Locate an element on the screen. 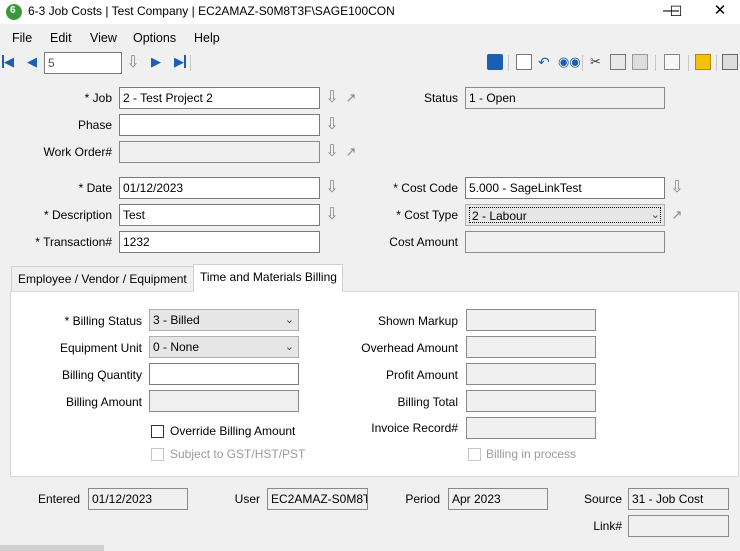  cost-code-field: 5.000 - SageLinkTest is located at coordinates (565, 188).